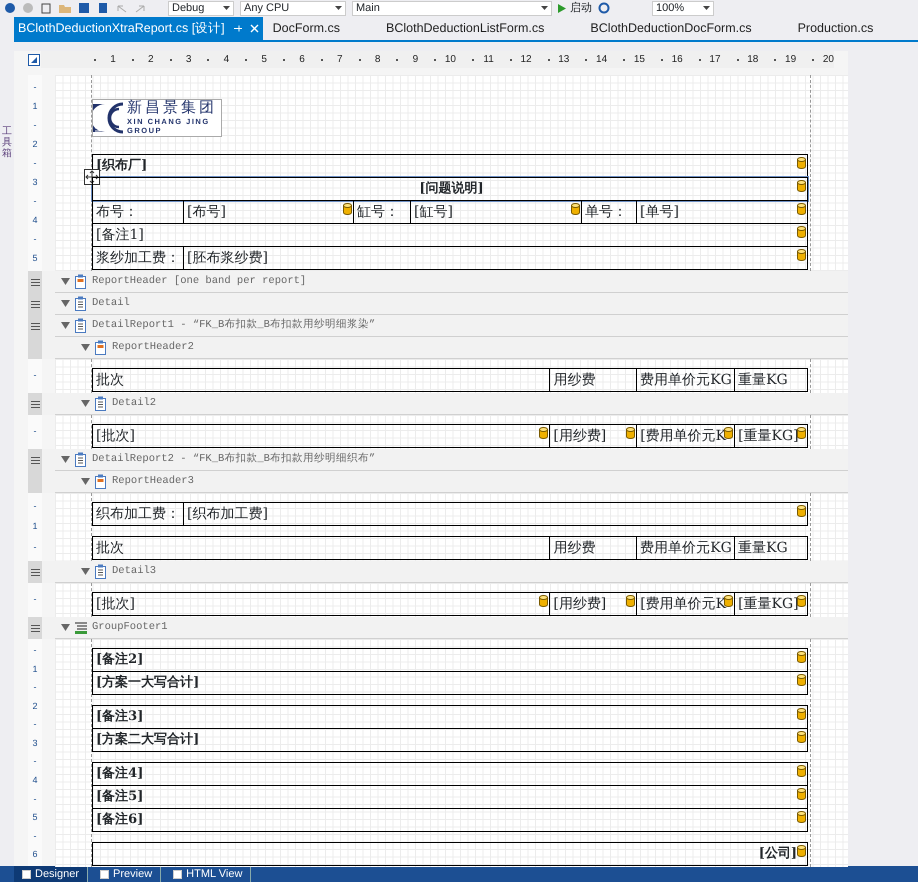 This screenshot has width=918, height=882. What do you see at coordinates (254, 28) in the screenshot?
I see `close-icon` at bounding box center [254, 28].